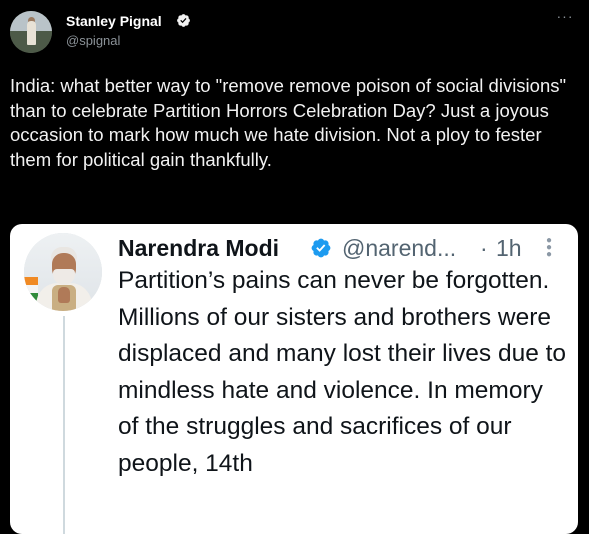 The width and height of the screenshot is (589, 534). I want to click on quoted-timestamp: 1h, so click(509, 248).